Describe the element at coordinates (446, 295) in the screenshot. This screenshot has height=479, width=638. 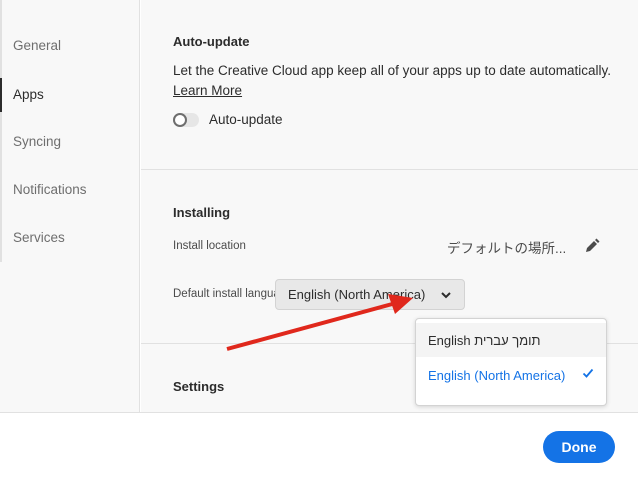
I see `chevron-down-icon` at that location.